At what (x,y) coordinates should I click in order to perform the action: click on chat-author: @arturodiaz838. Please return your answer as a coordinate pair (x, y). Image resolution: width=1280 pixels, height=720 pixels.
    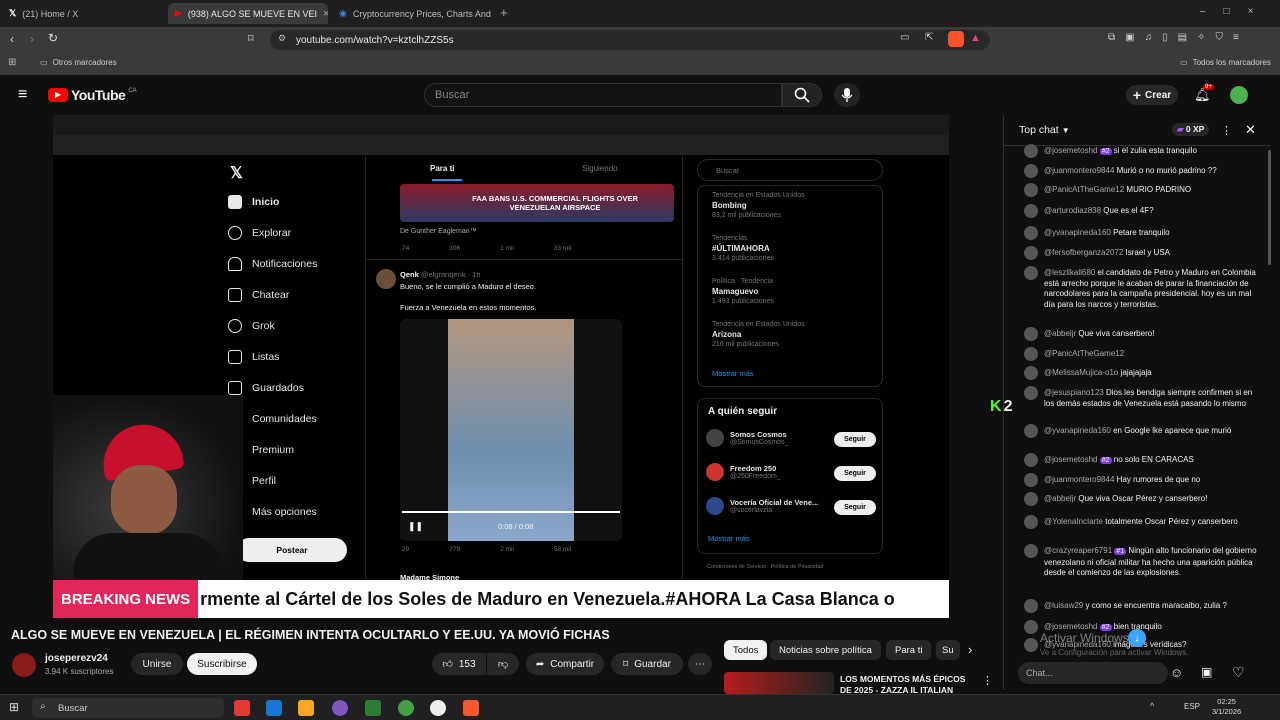
    Looking at the image, I should click on (1072, 210).